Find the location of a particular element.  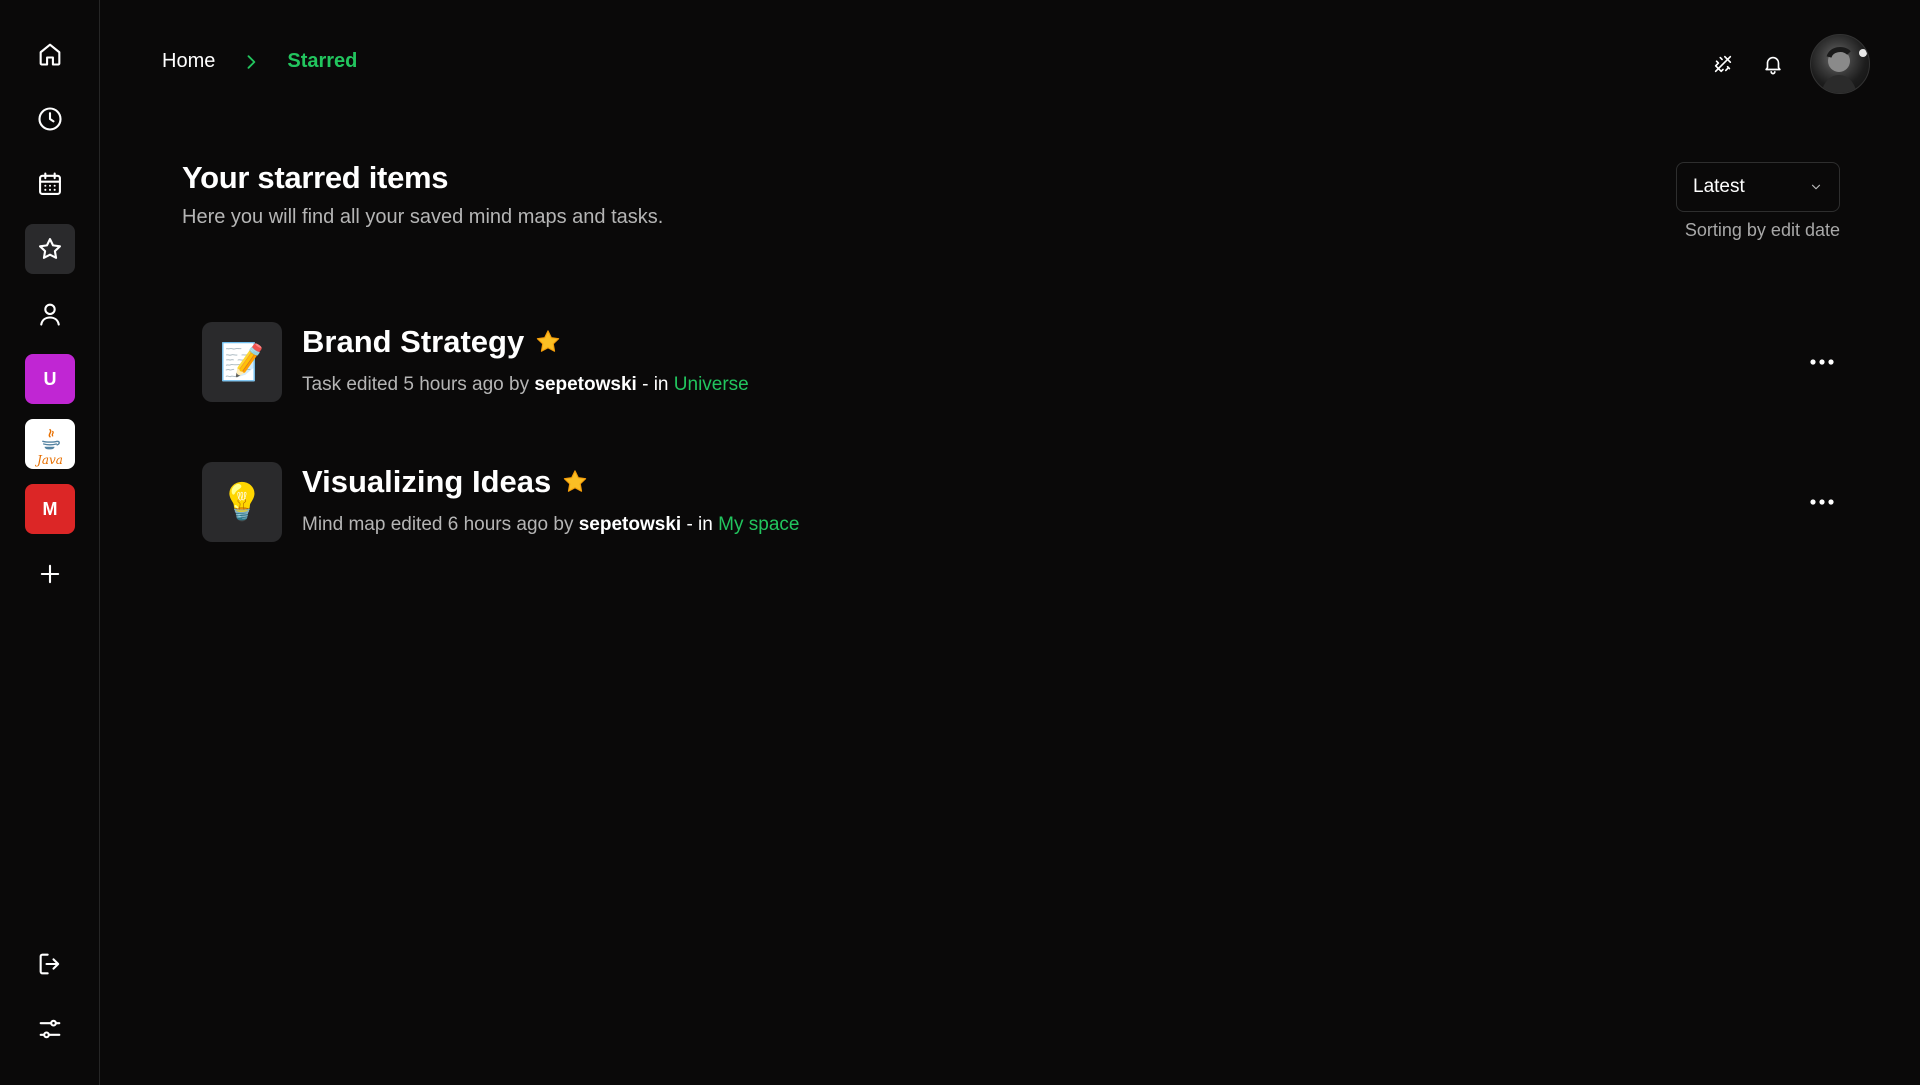

item-space-link: Universe is located at coordinates (711, 384).